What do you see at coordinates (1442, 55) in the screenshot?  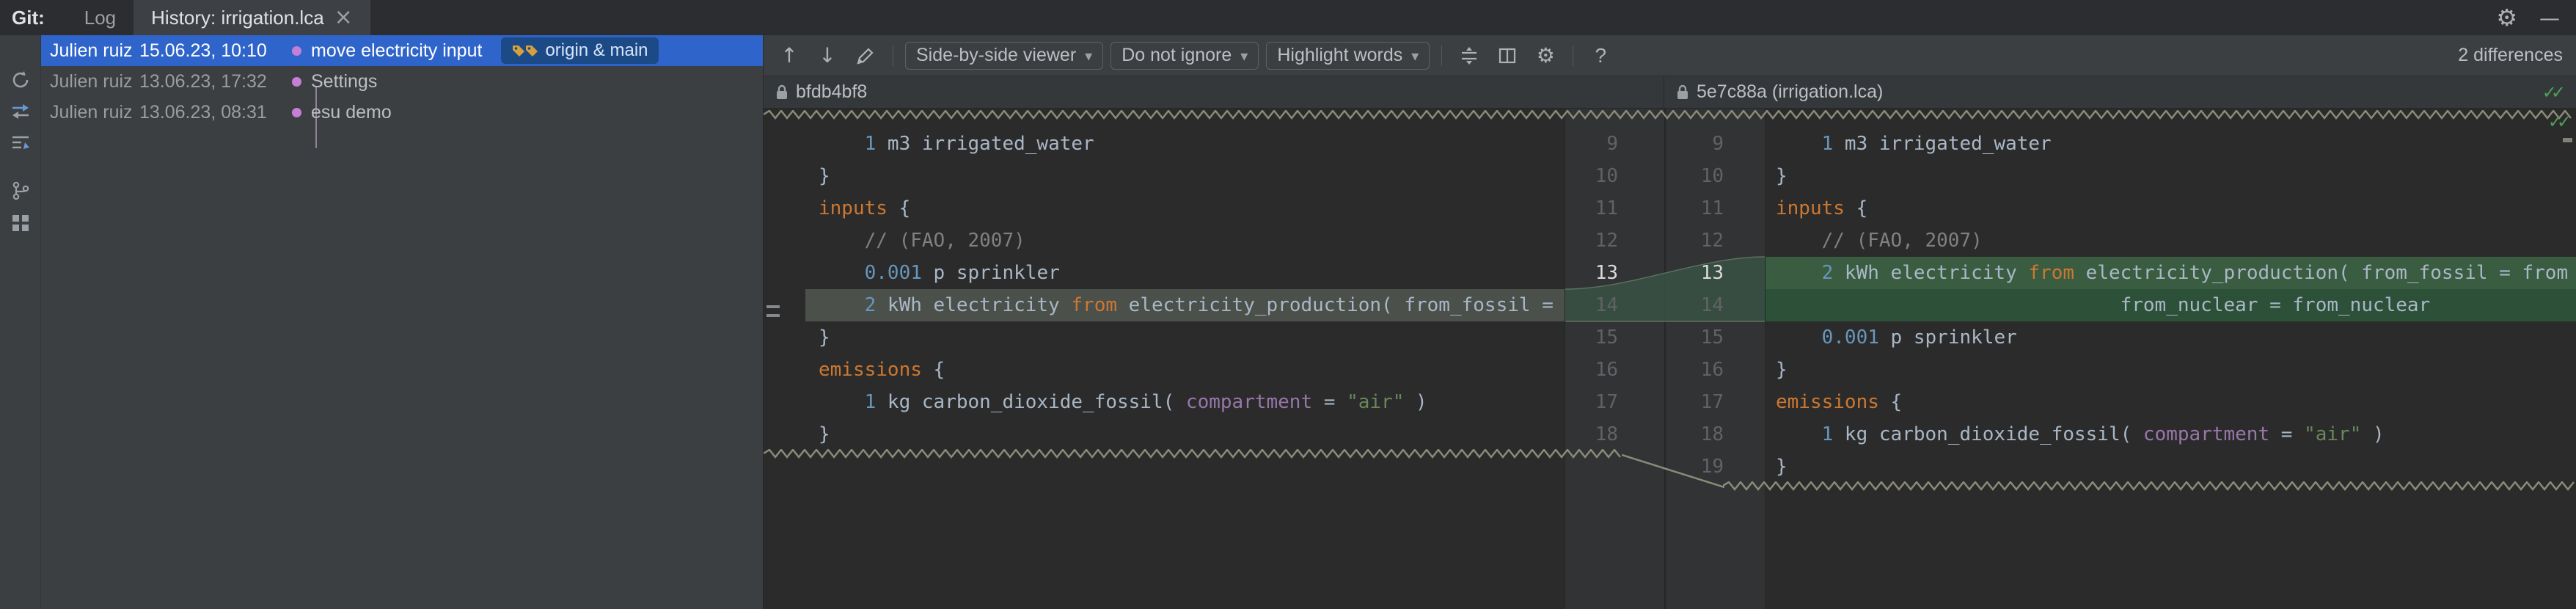 I see `toolbar-separator` at bounding box center [1442, 55].